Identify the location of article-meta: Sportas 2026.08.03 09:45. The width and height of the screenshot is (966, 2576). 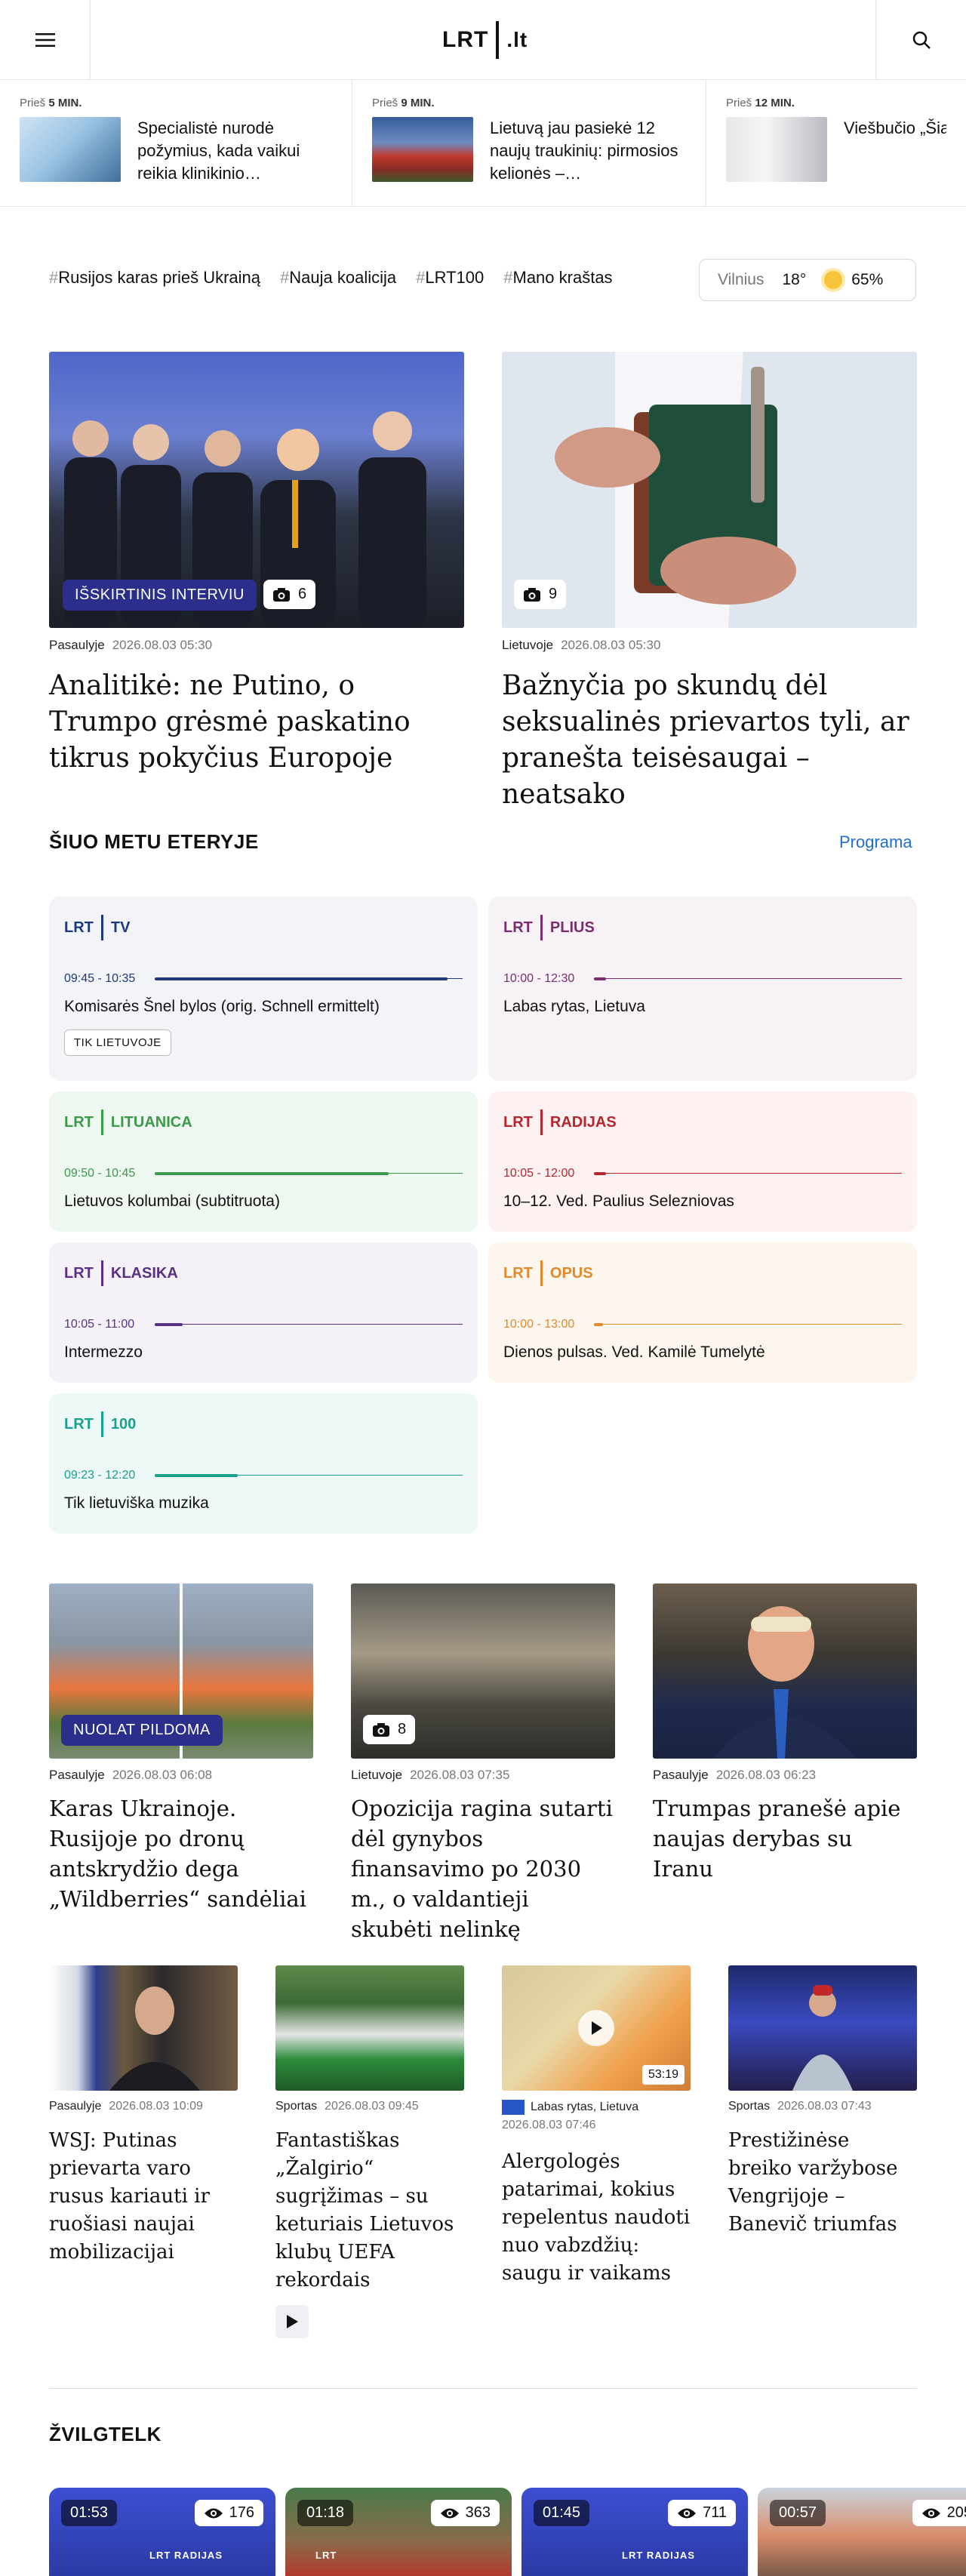
(347, 2106).